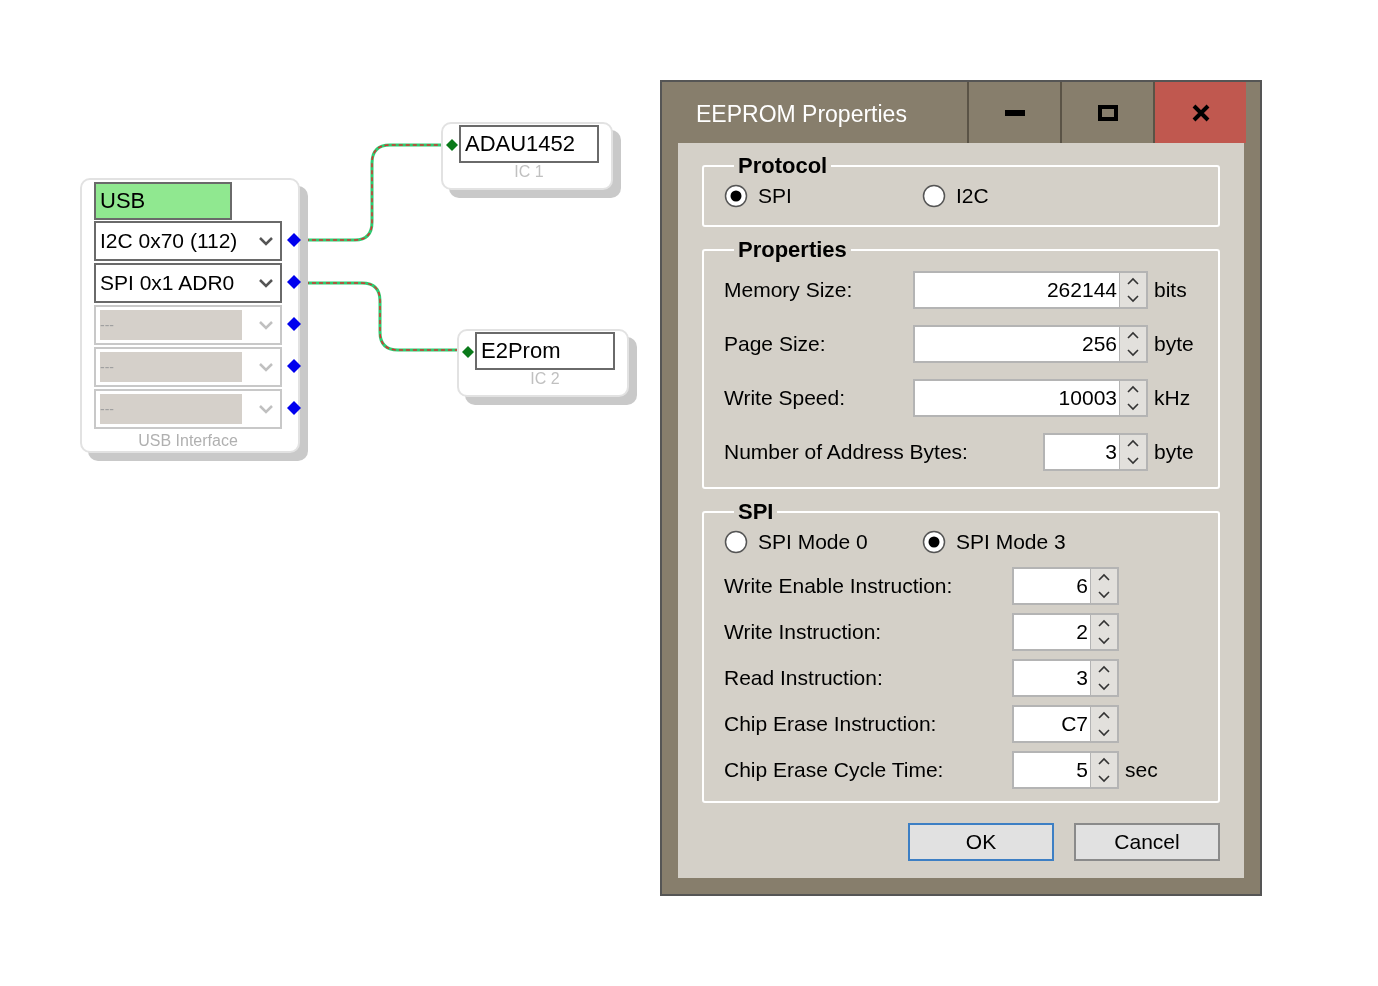 This screenshot has width=1378, height=986. What do you see at coordinates (785, 398) in the screenshot?
I see `field-label: Write Speed:` at bounding box center [785, 398].